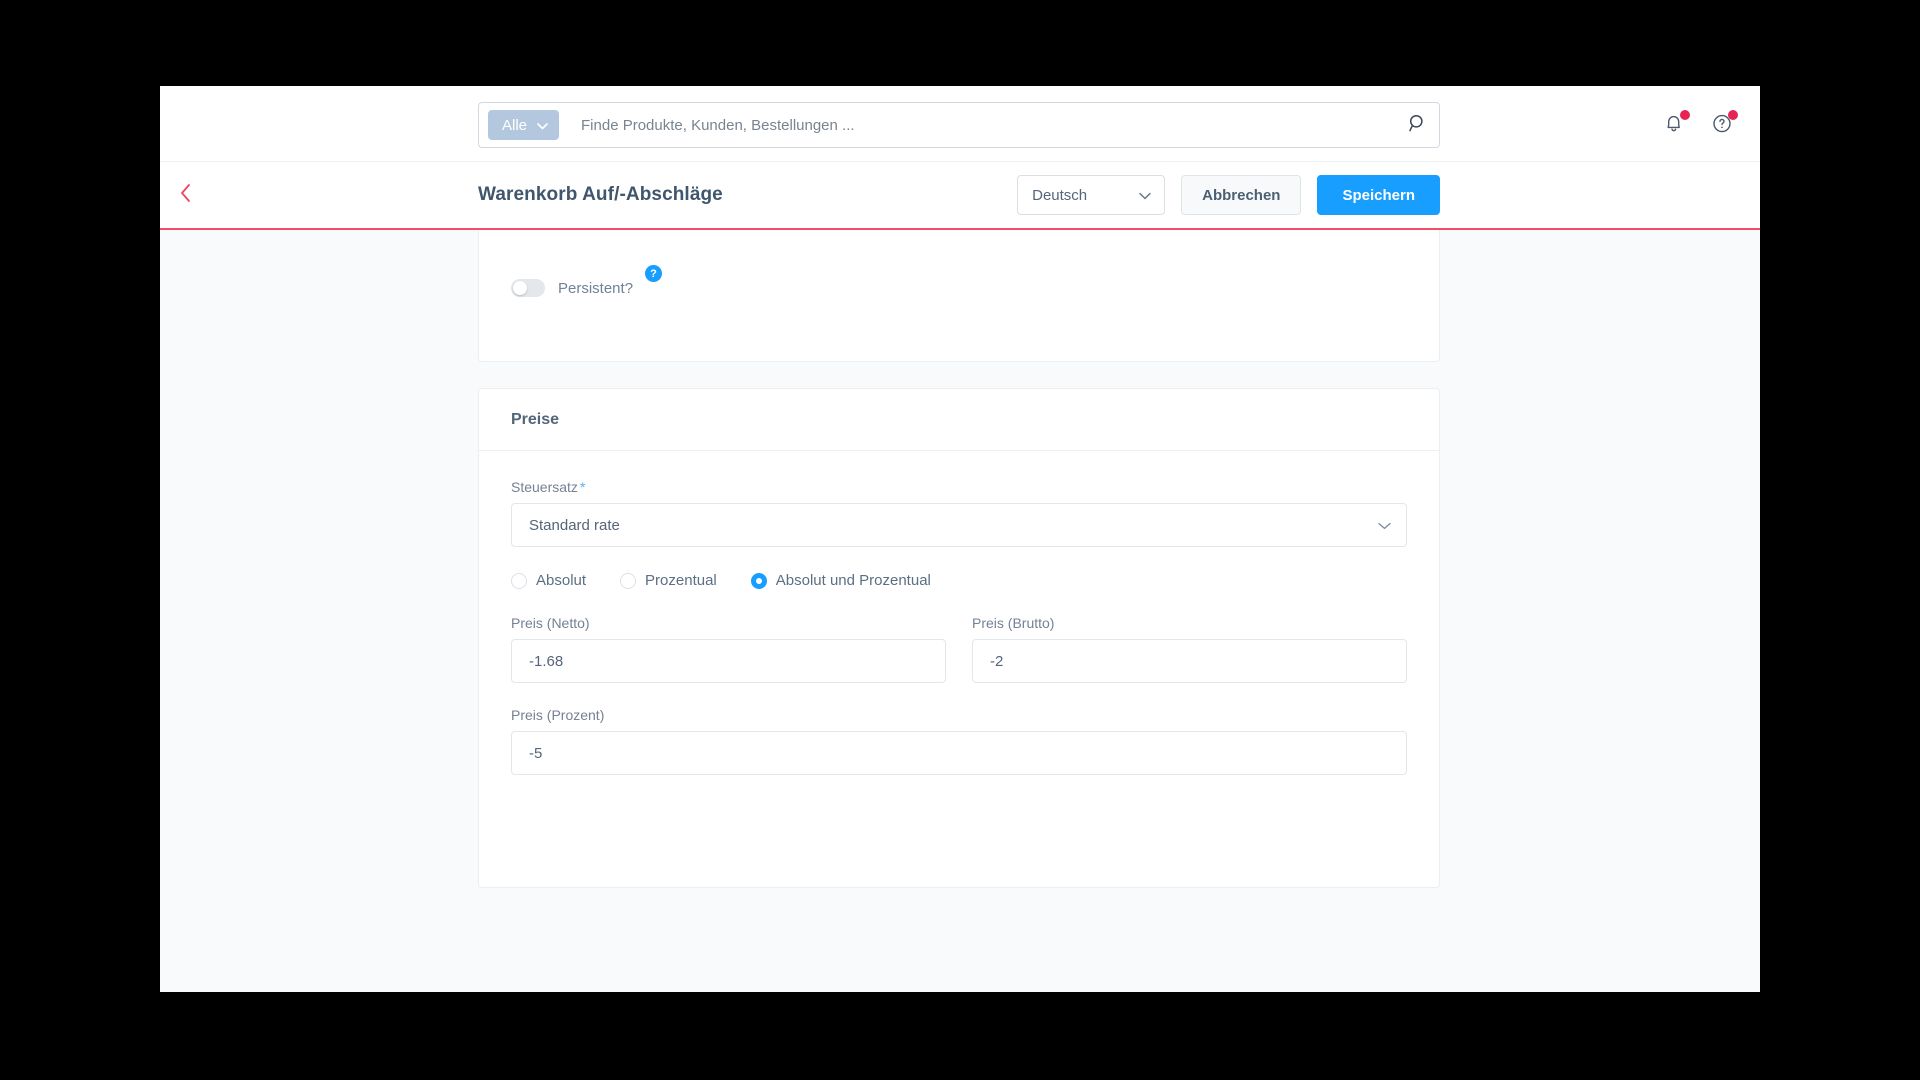 The image size is (1920, 1080). I want to click on search-scope-label: Alle, so click(515, 125).